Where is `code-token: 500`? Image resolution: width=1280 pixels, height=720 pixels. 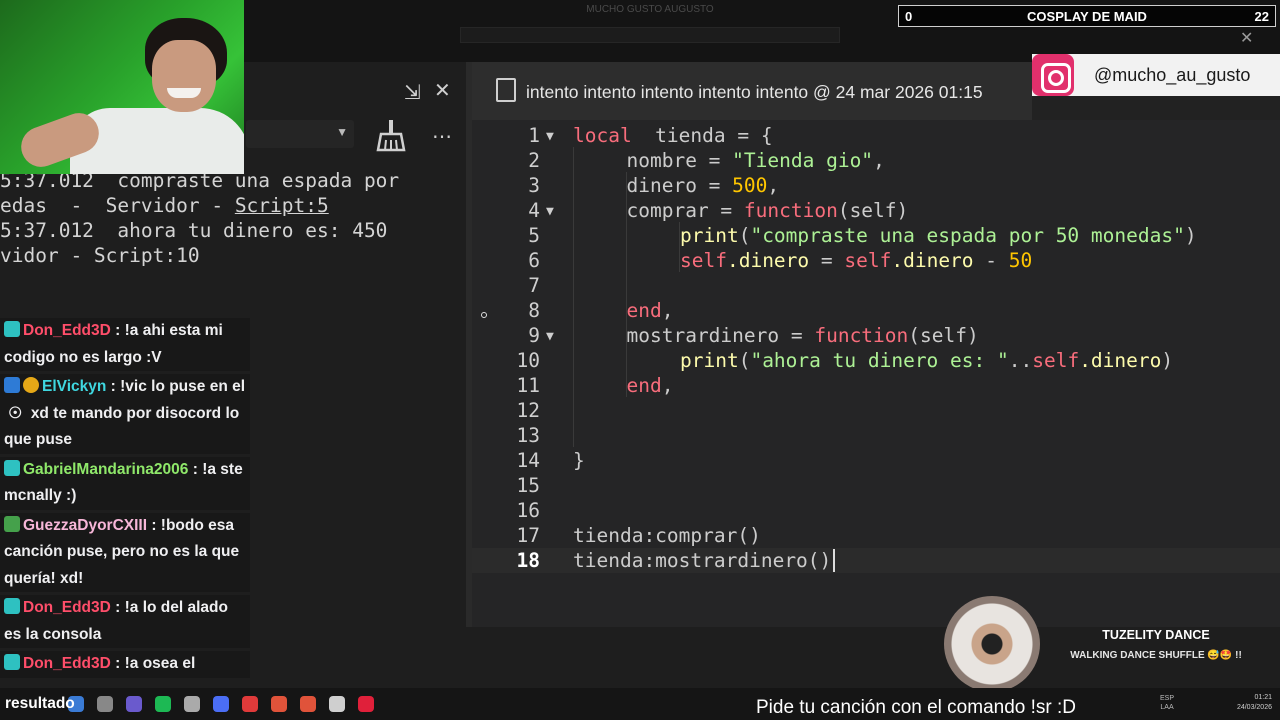
code-token: 500 is located at coordinates (750, 185).